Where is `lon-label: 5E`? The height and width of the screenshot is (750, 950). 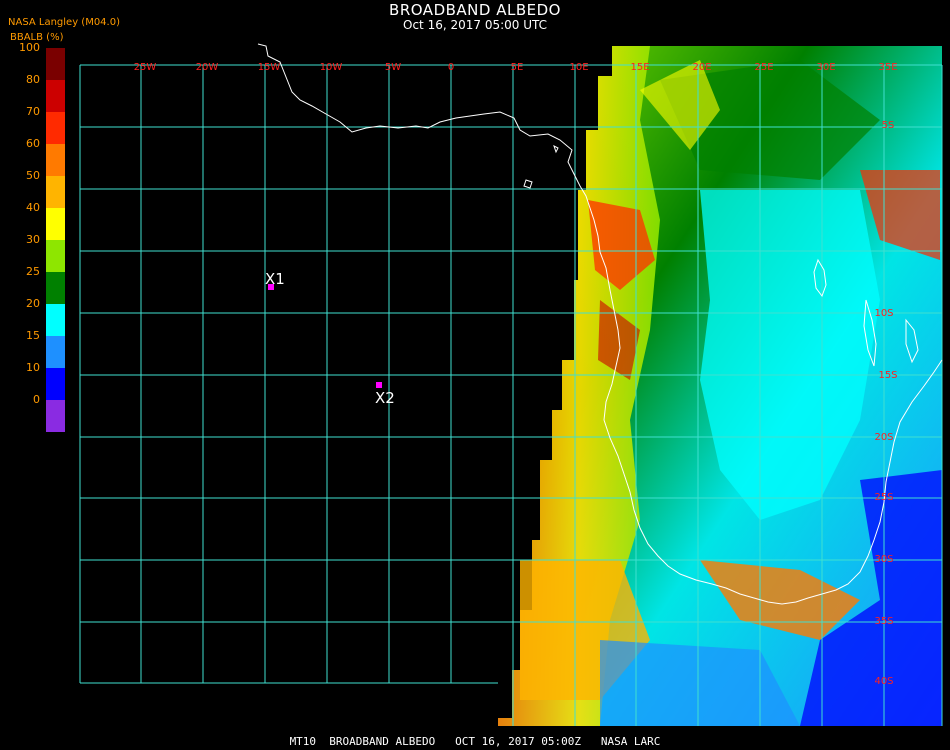 lon-label: 5E is located at coordinates (517, 67).